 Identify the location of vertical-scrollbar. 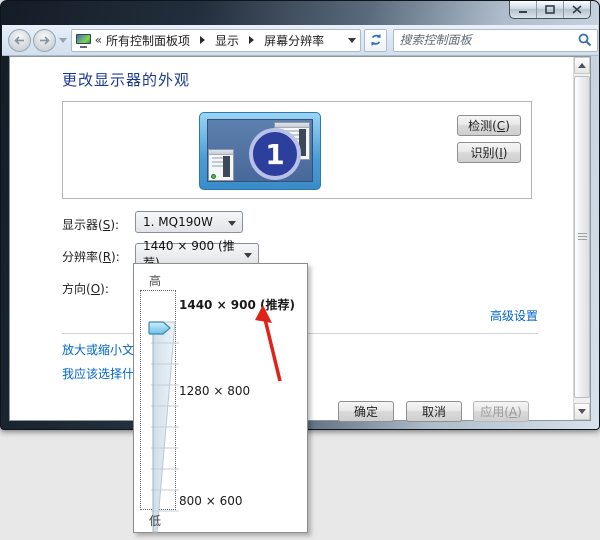
(581, 238).